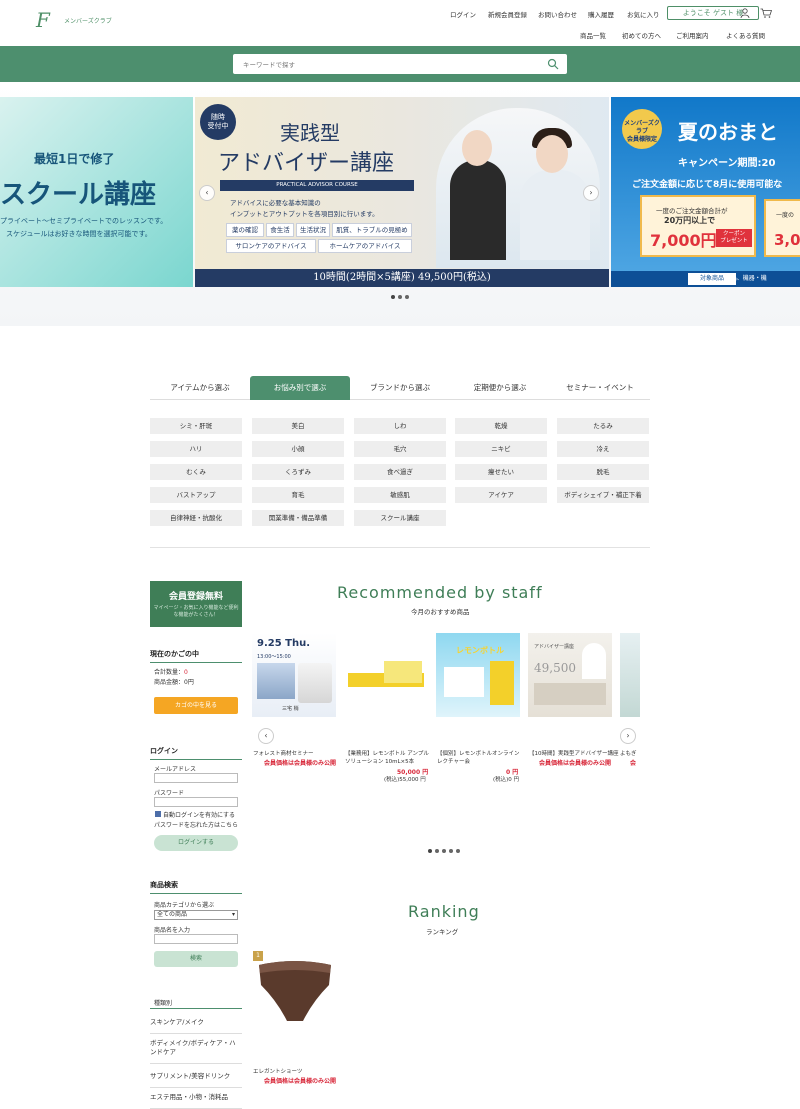 Image resolution: width=800 pixels, height=1109 pixels. Describe the element at coordinates (463, 14) in the screenshot. I see `login-link: ログイン` at that location.